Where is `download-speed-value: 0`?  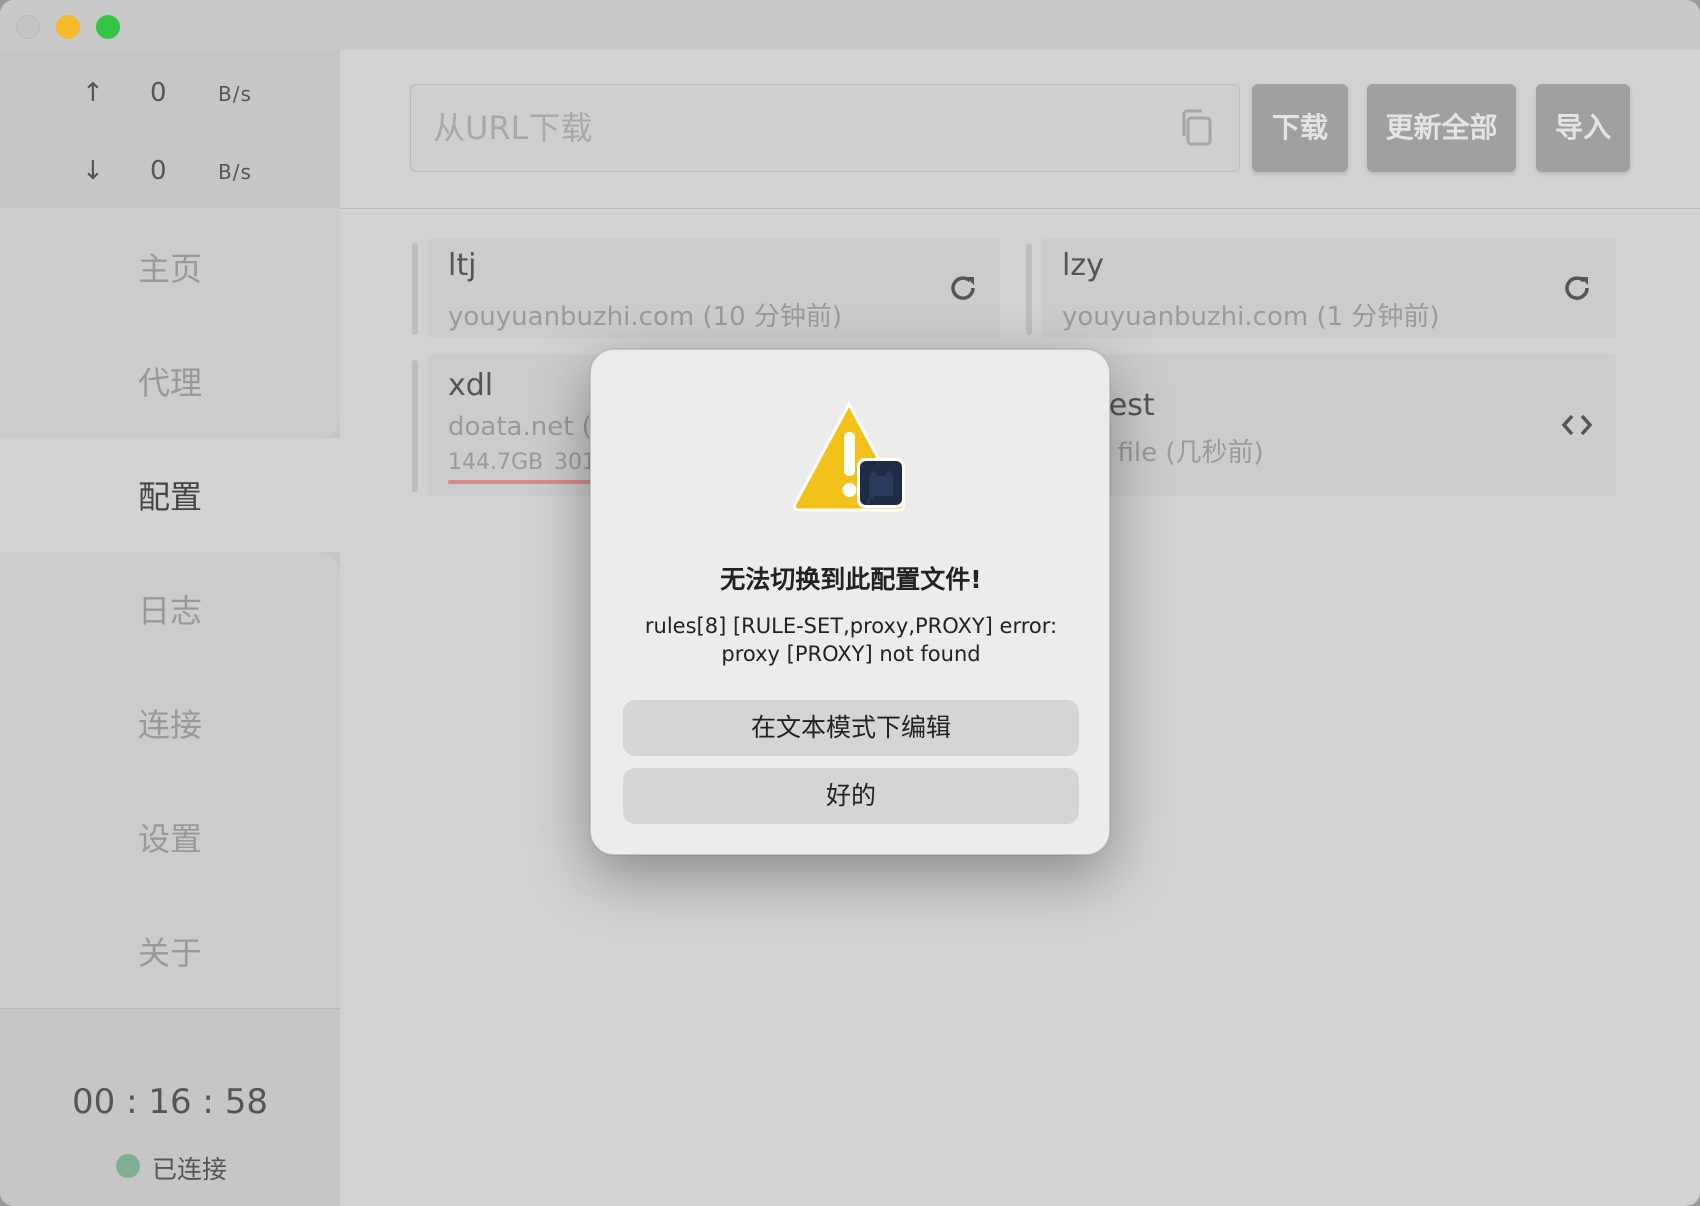
download-speed-value: 0 is located at coordinates (158, 171).